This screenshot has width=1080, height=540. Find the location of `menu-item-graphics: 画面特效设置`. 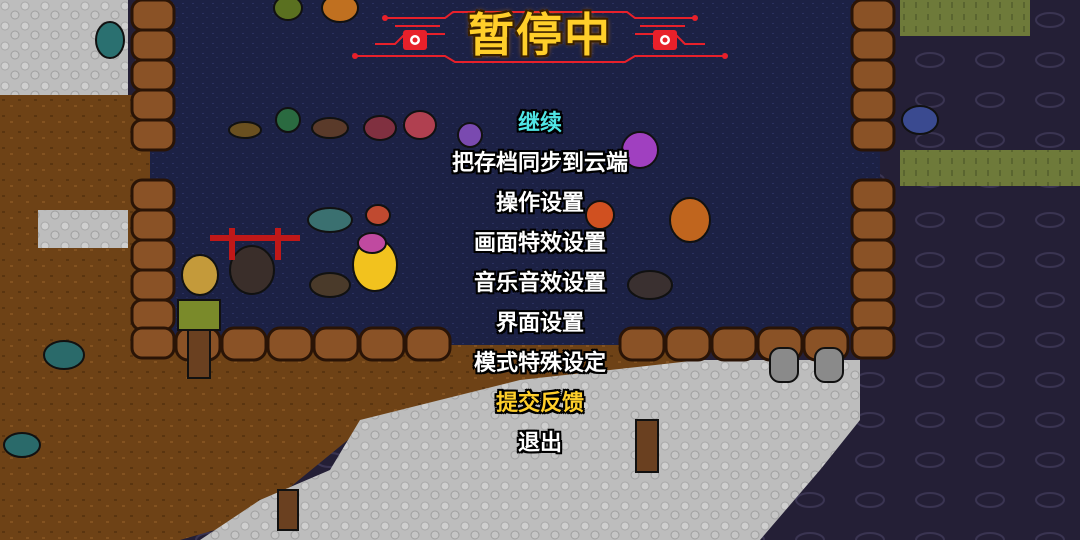

menu-item-graphics: 画面特效设置 is located at coordinates (540, 244).